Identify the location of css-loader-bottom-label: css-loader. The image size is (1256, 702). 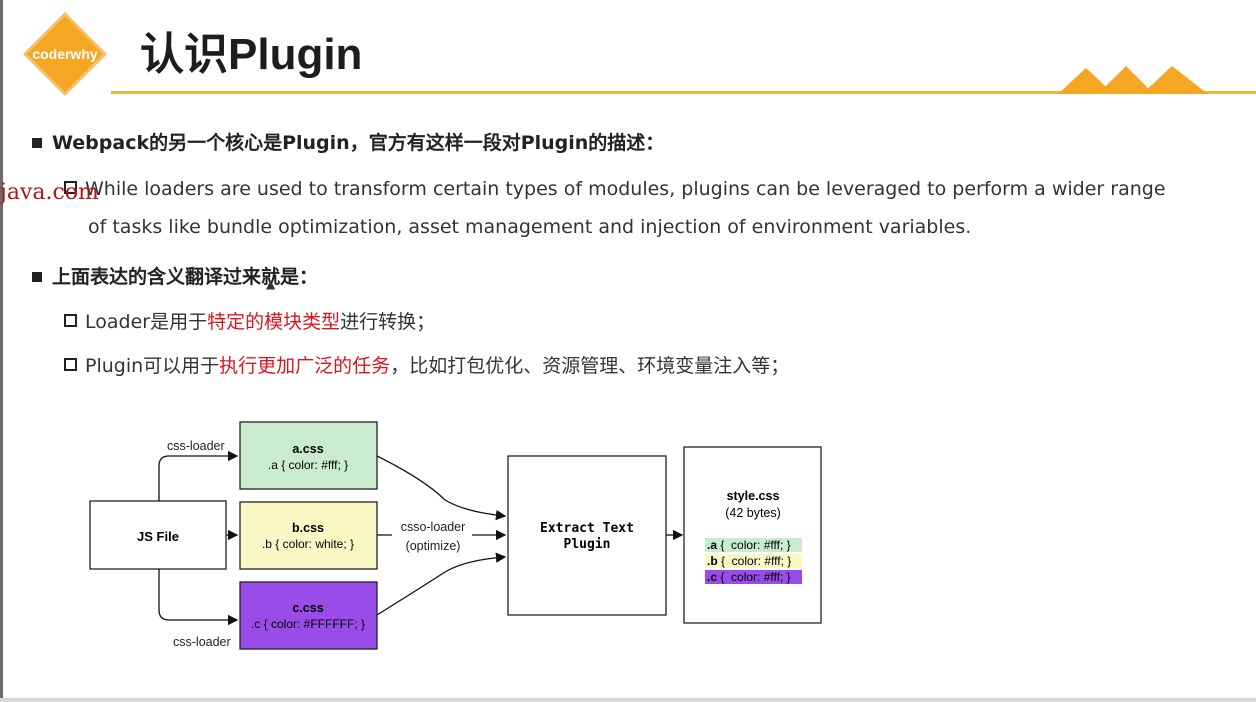
(202, 642).